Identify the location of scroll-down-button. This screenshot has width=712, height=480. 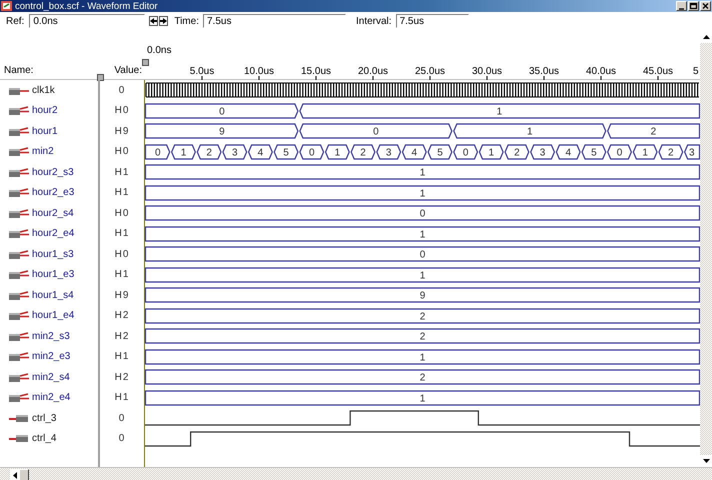
(706, 461).